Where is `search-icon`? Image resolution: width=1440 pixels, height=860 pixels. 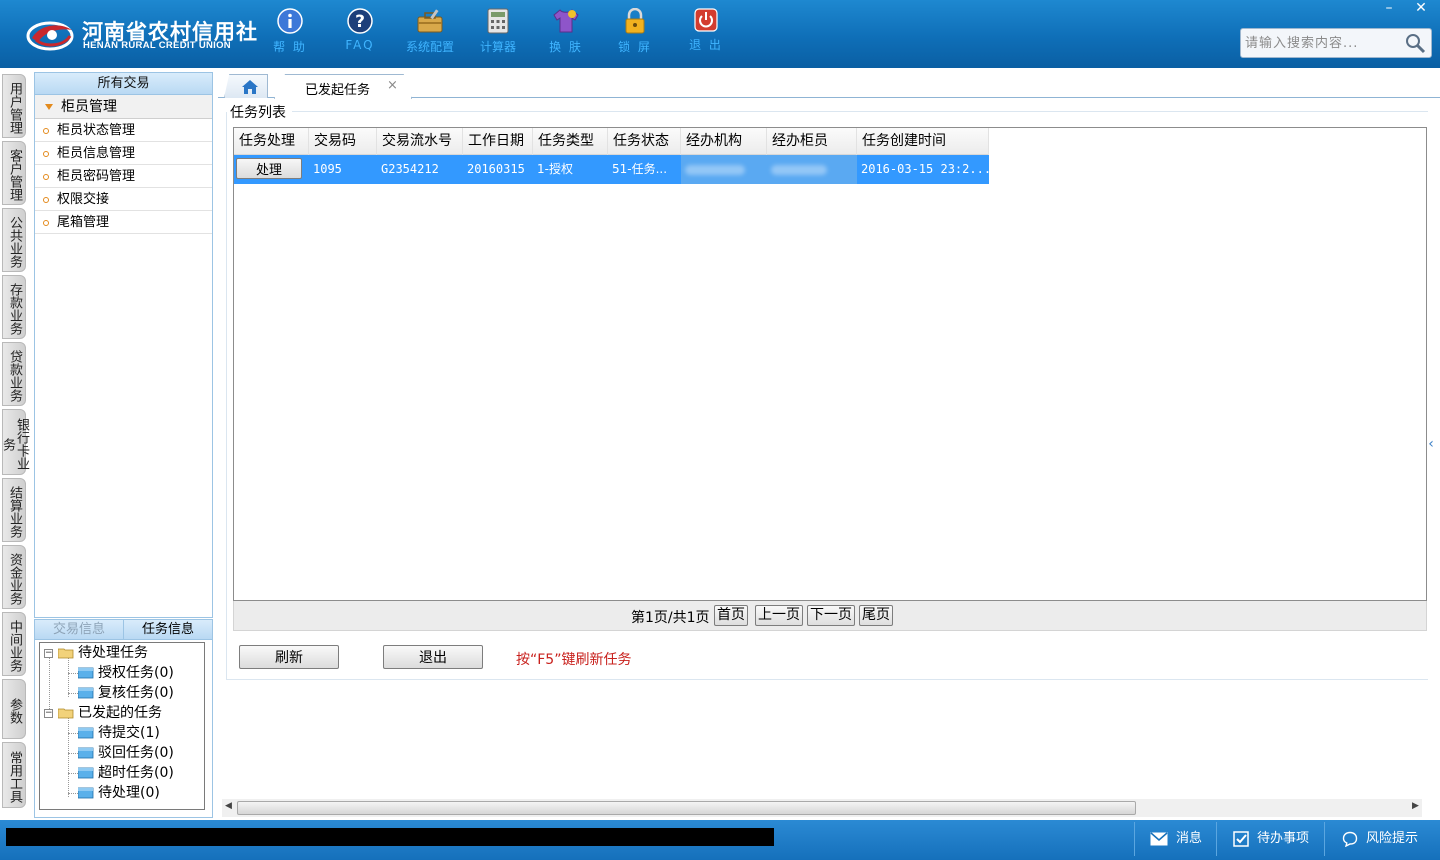 search-icon is located at coordinates (1415, 43).